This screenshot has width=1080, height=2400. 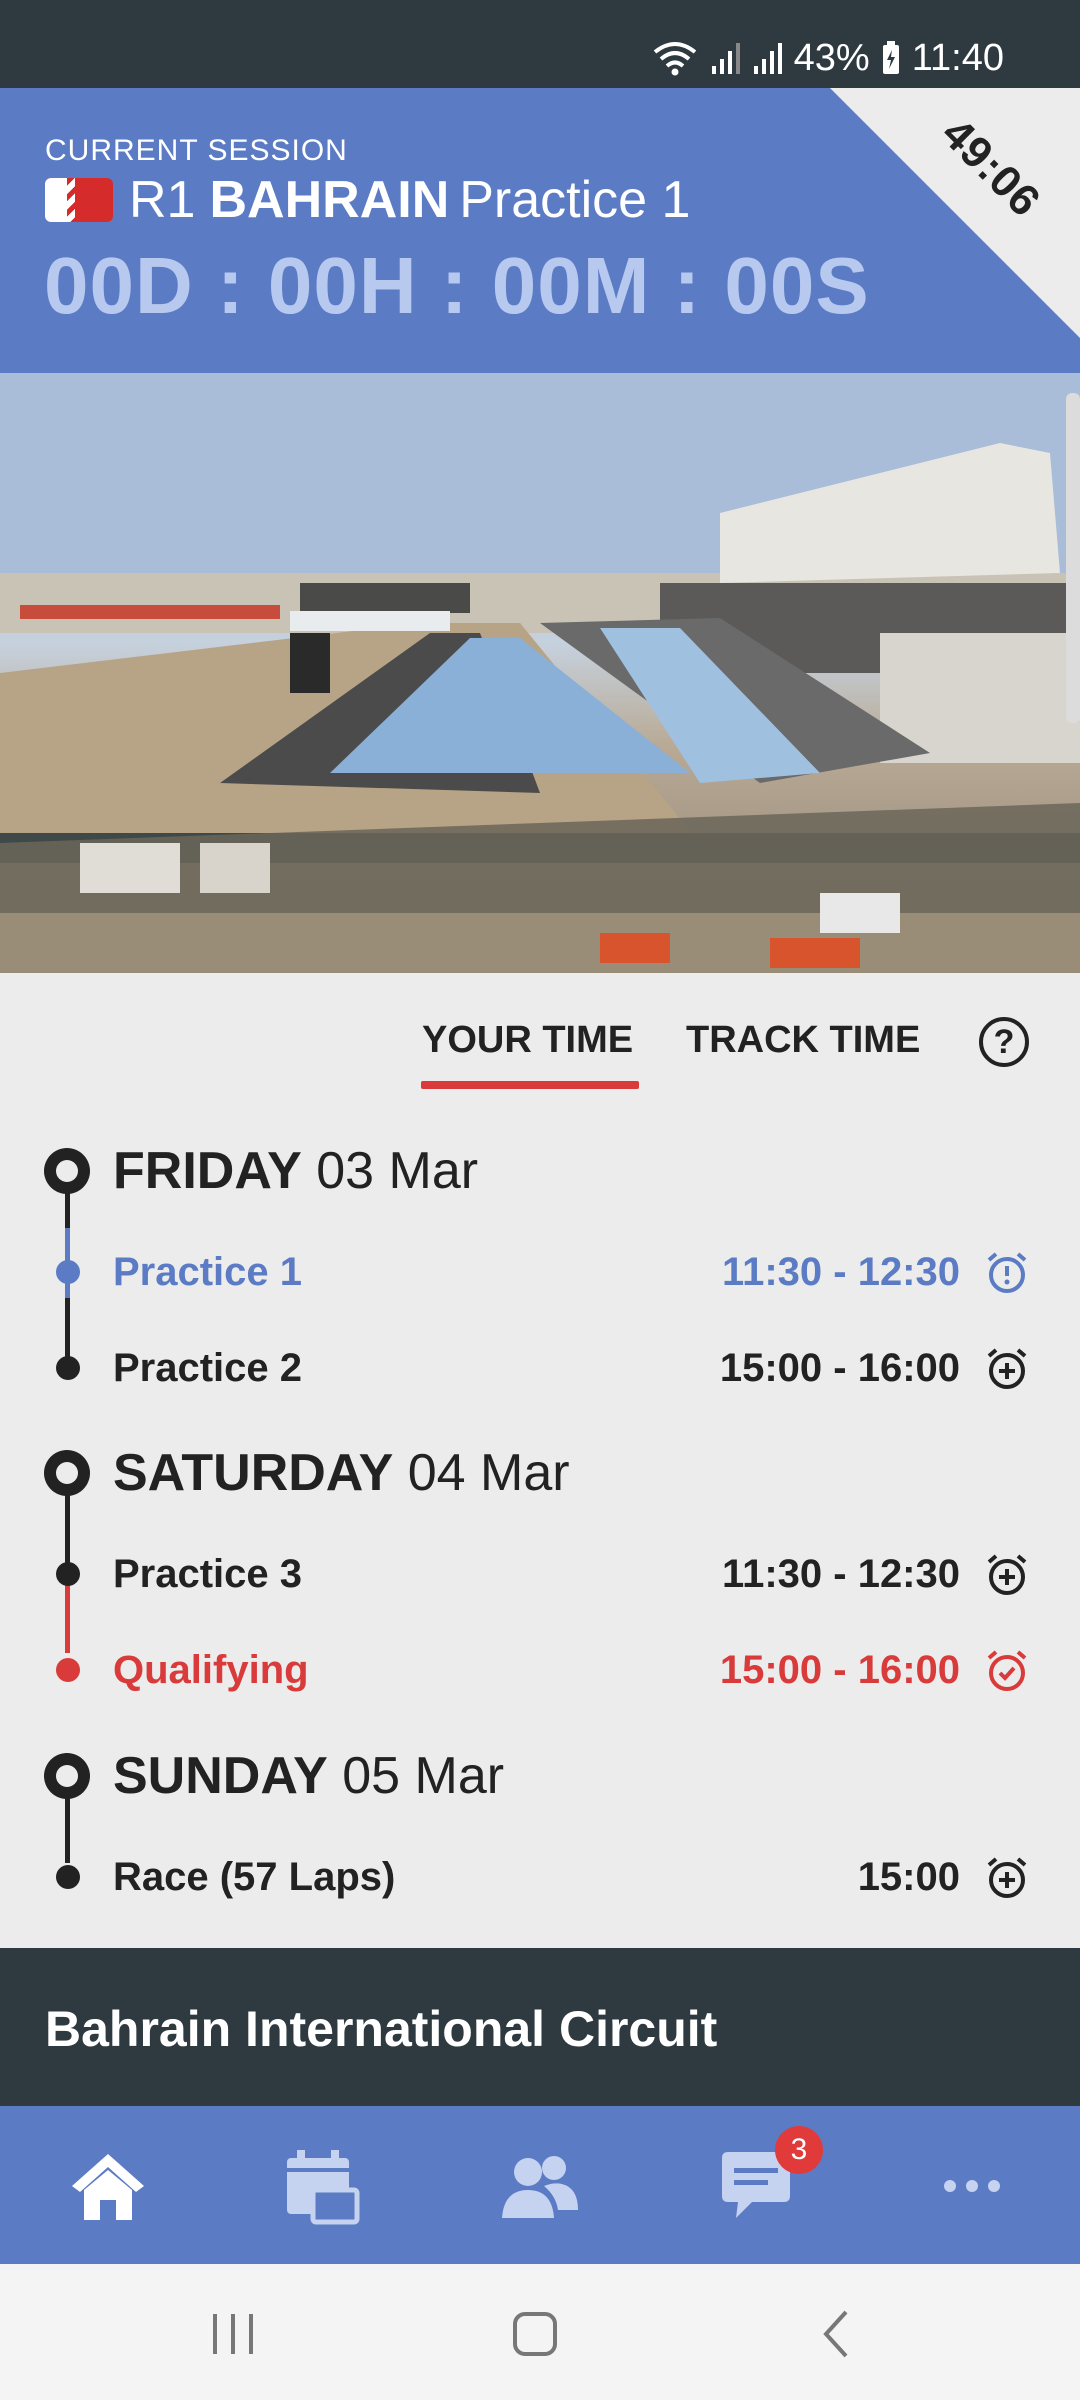 I want to click on status-bar: 43% 11:40, so click(x=540, y=44).